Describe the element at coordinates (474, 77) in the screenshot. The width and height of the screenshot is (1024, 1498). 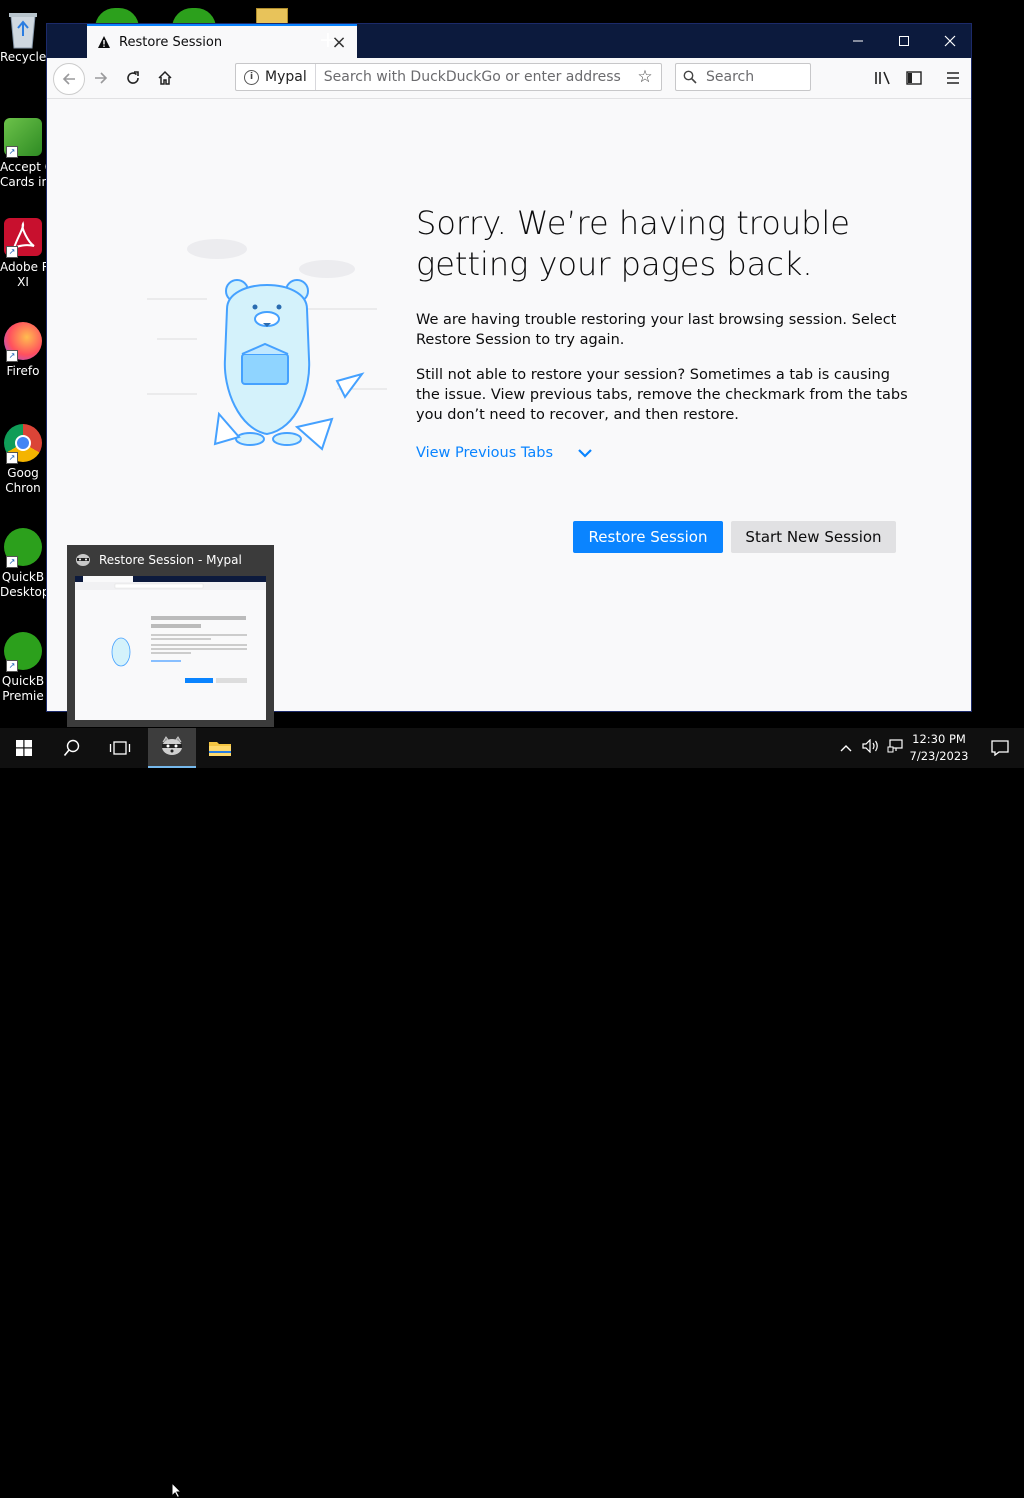
I see `url-input` at that location.